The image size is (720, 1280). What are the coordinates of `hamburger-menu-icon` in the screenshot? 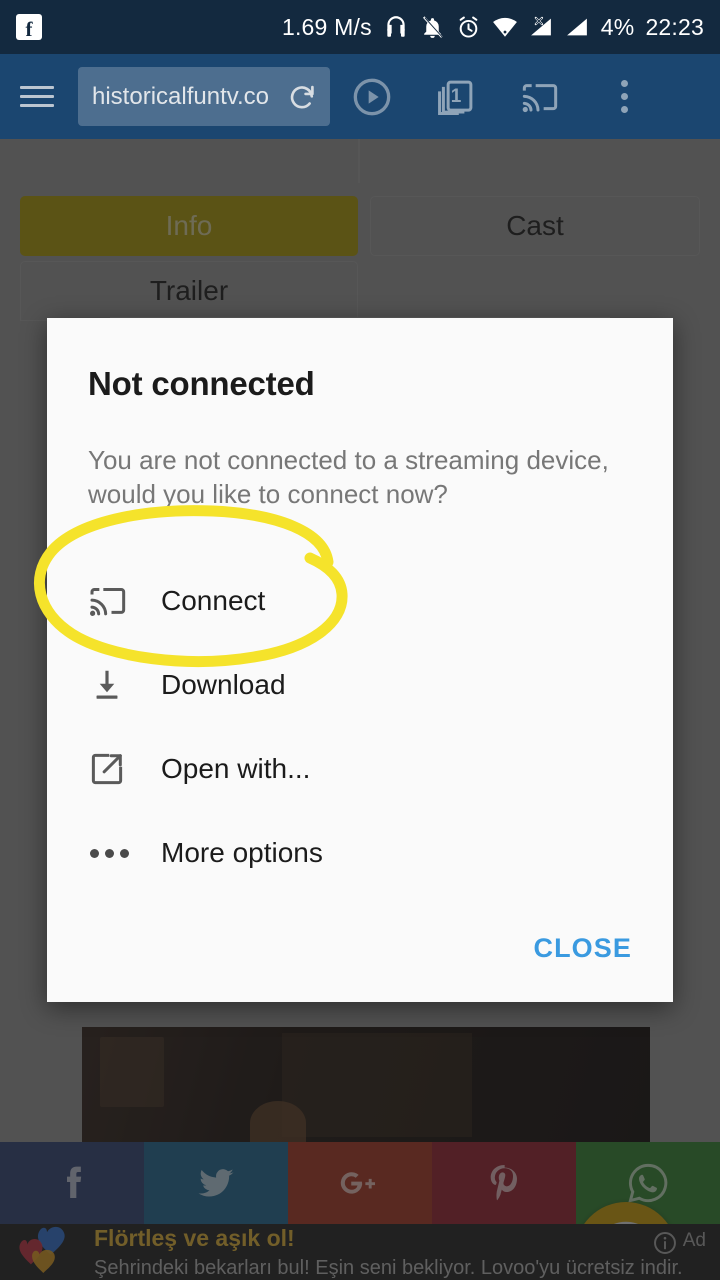 It's located at (37, 96).